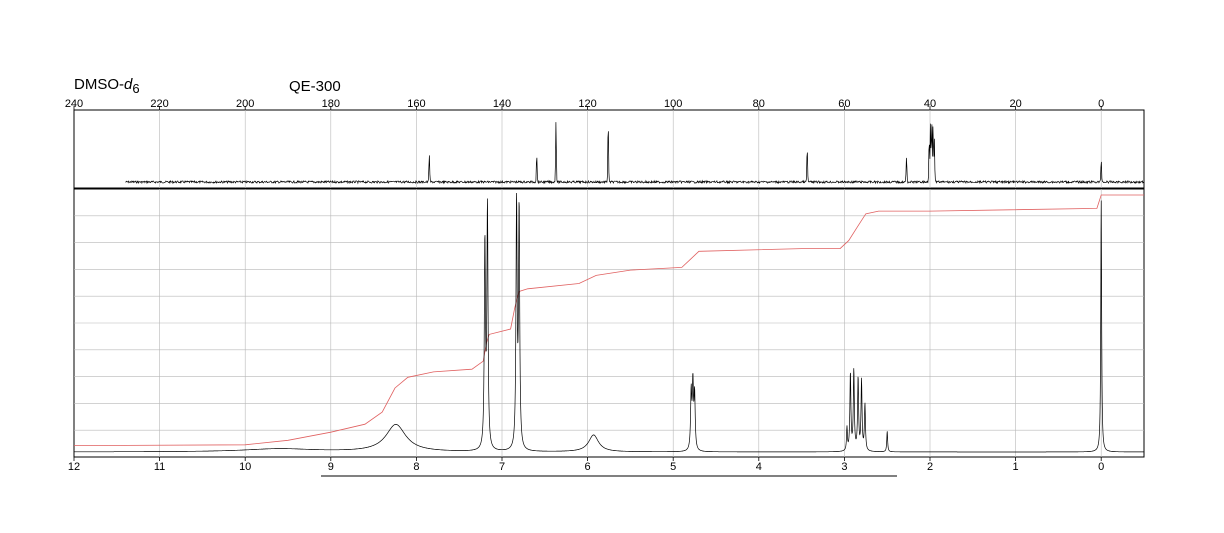  What do you see at coordinates (759, 467) in the screenshot?
I see `proton-tick-label: 4` at bounding box center [759, 467].